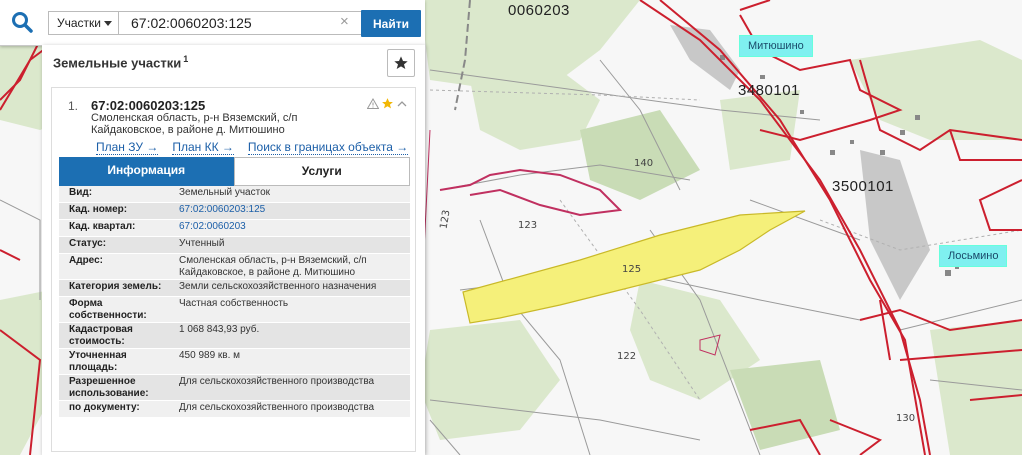 The image size is (1022, 455). What do you see at coordinates (101, 335) in the screenshot?
I see `info-label: Кадастровая стоимость:` at bounding box center [101, 335].